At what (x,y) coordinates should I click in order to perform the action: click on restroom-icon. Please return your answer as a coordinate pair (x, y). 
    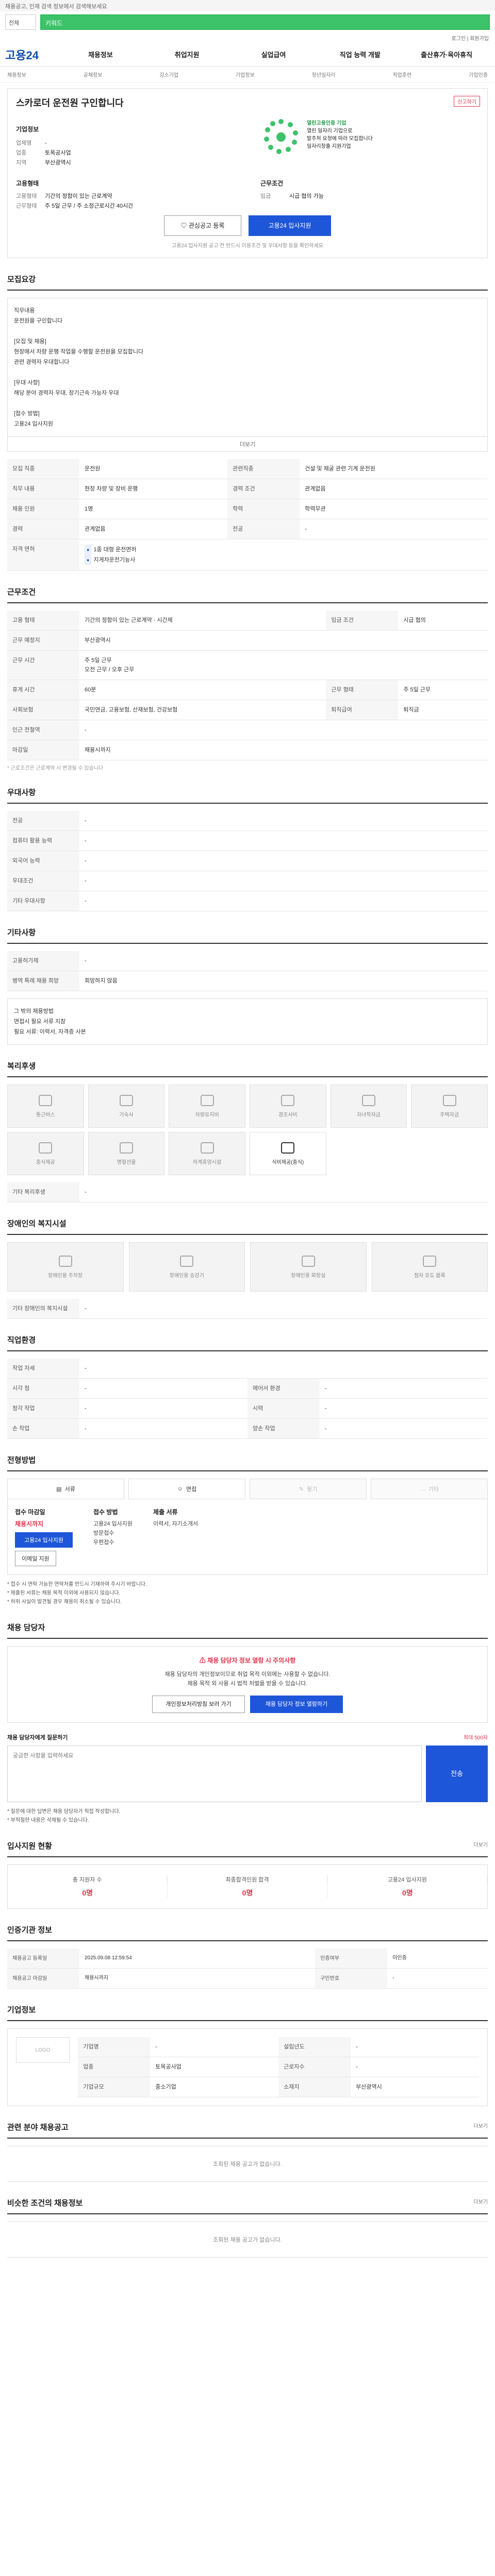
    Looking at the image, I should click on (308, 1261).